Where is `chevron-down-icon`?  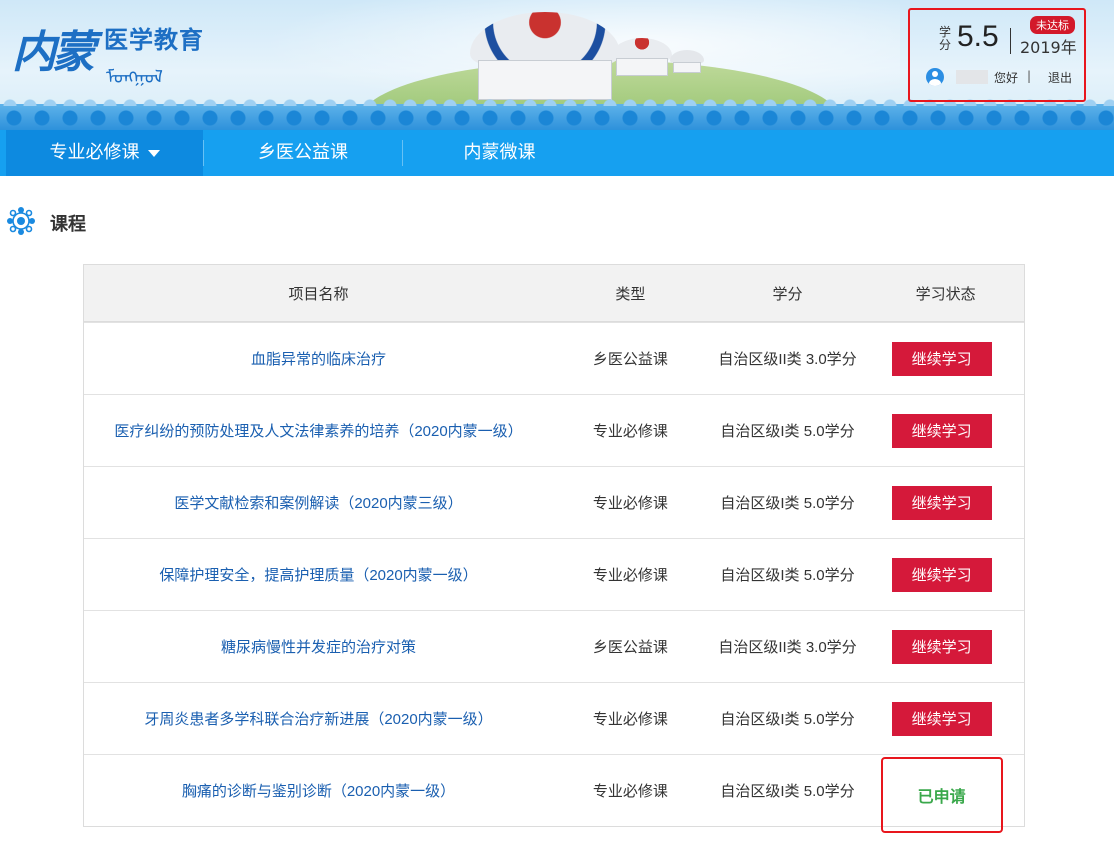
chevron-down-icon is located at coordinates (153, 153).